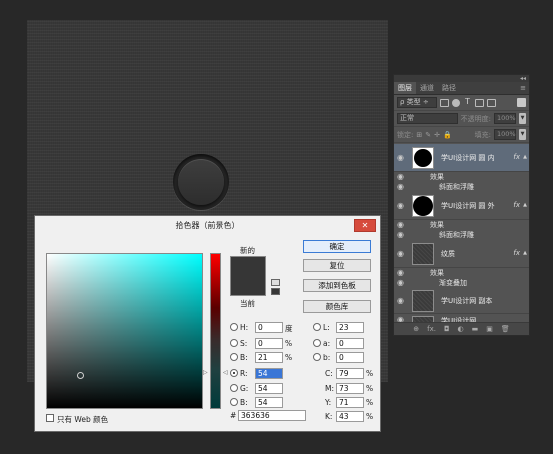  What do you see at coordinates (479, 102) in the screenshot?
I see `shape-filter-icon` at bounding box center [479, 102].